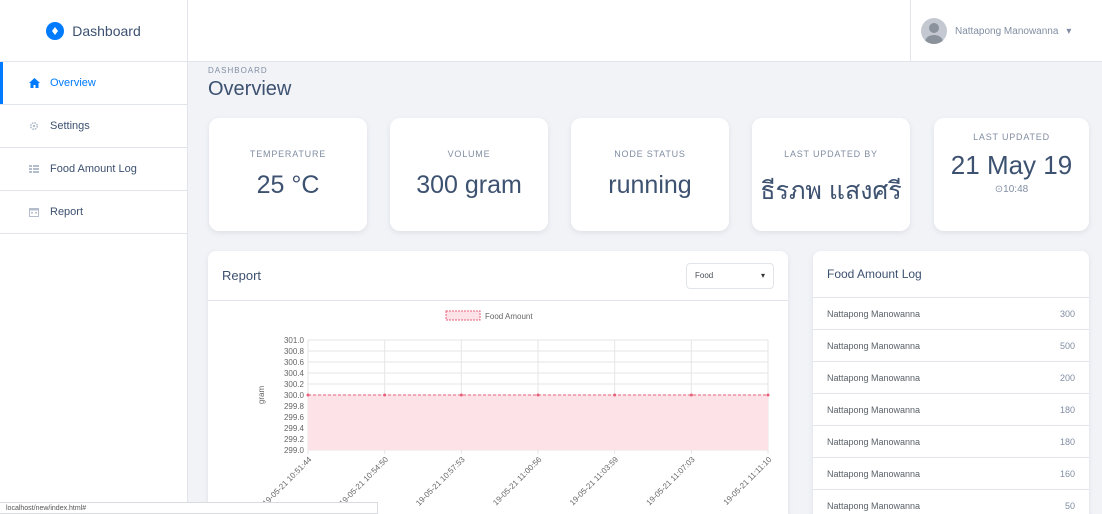 Image resolution: width=1102 pixels, height=514 pixels. I want to click on select-value: Food, so click(704, 275).